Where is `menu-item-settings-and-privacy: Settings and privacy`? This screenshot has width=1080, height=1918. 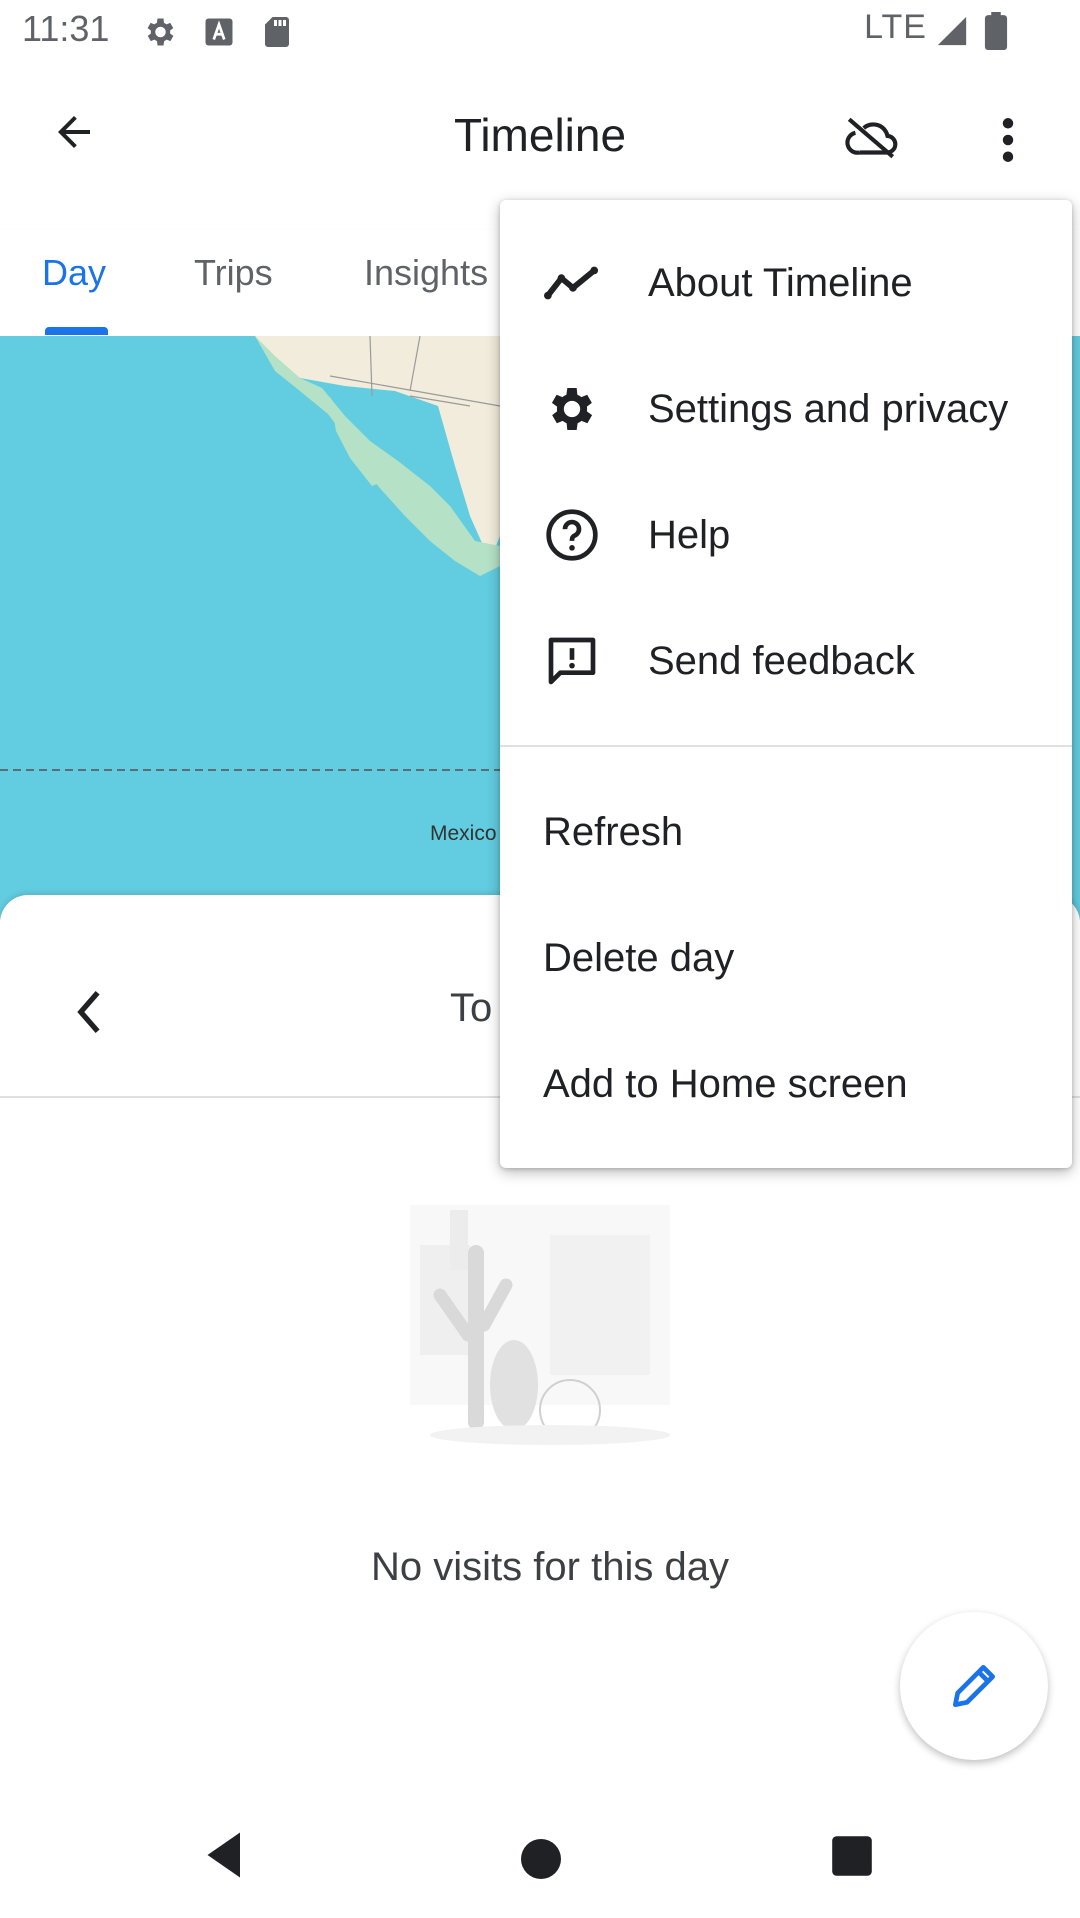 menu-item-settings-and-privacy: Settings and privacy is located at coordinates (786, 409).